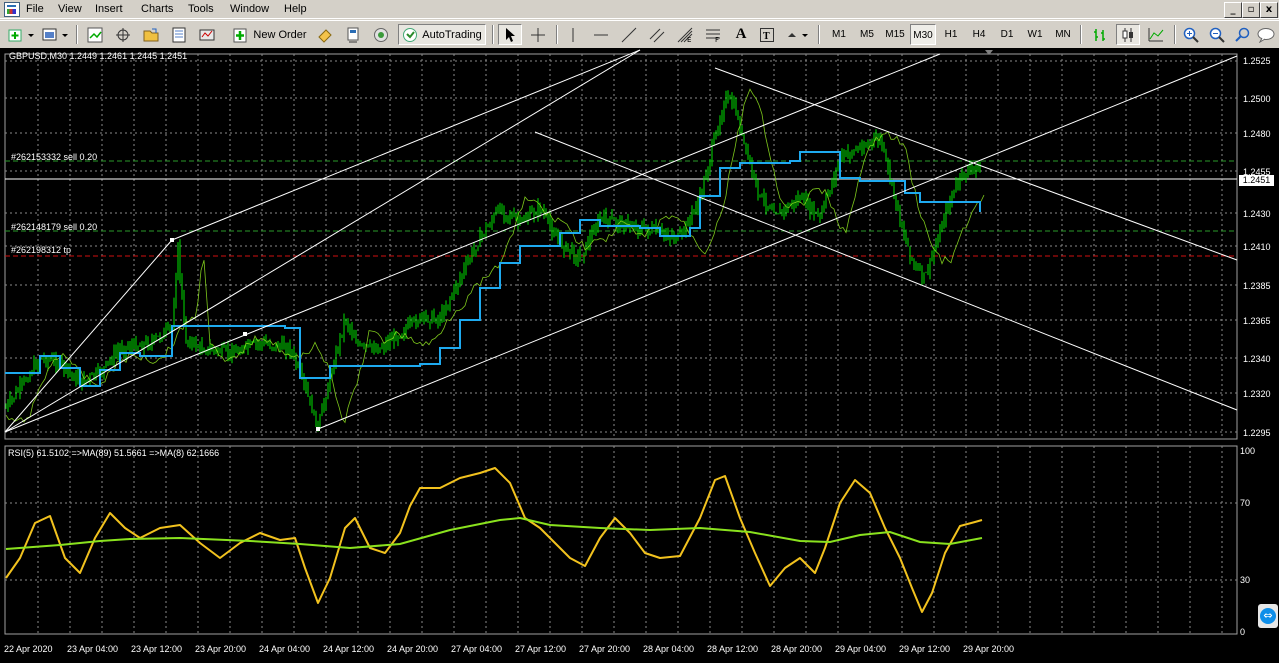  Describe the element at coordinates (179, 34) in the screenshot. I see `terminal-icon` at that location.